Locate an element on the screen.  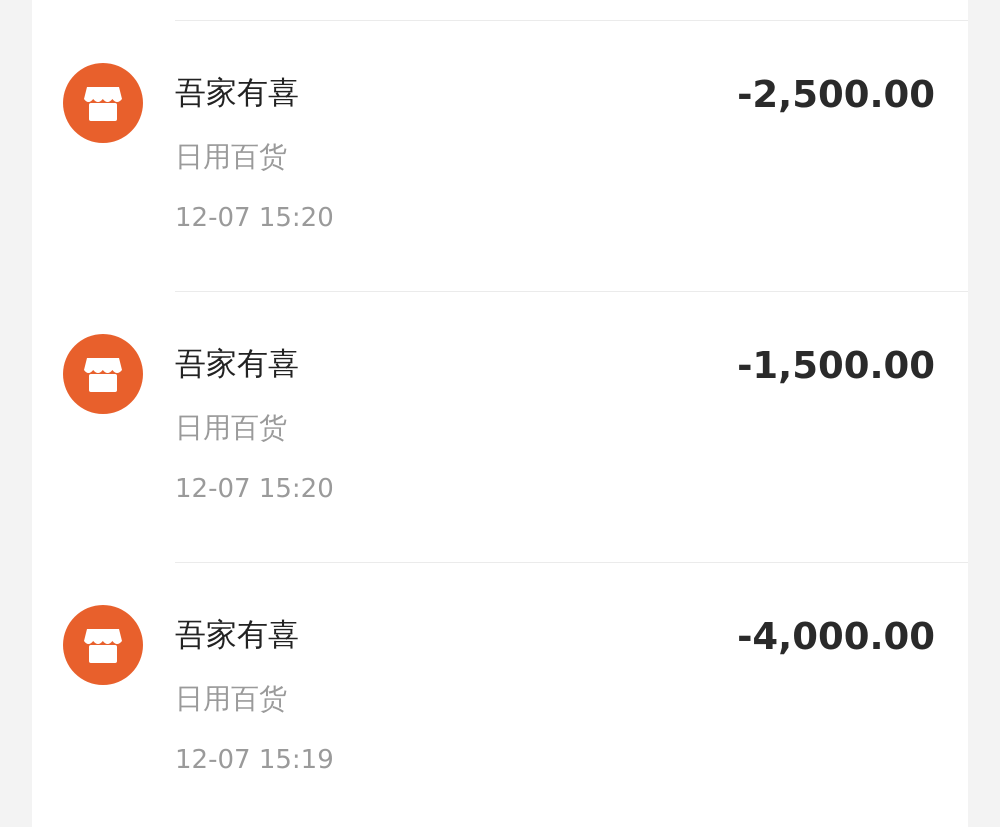
amount: -1,500.00 is located at coordinates (836, 366).